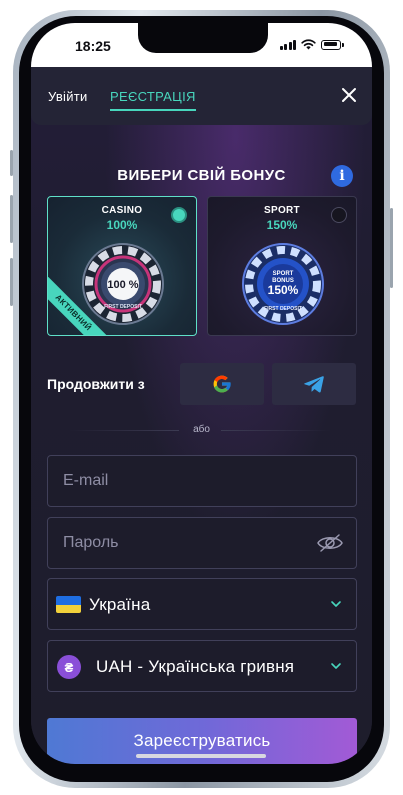 This screenshot has width=403, height=795. Describe the element at coordinates (11, 219) in the screenshot. I see `phone-volume-up` at that location.